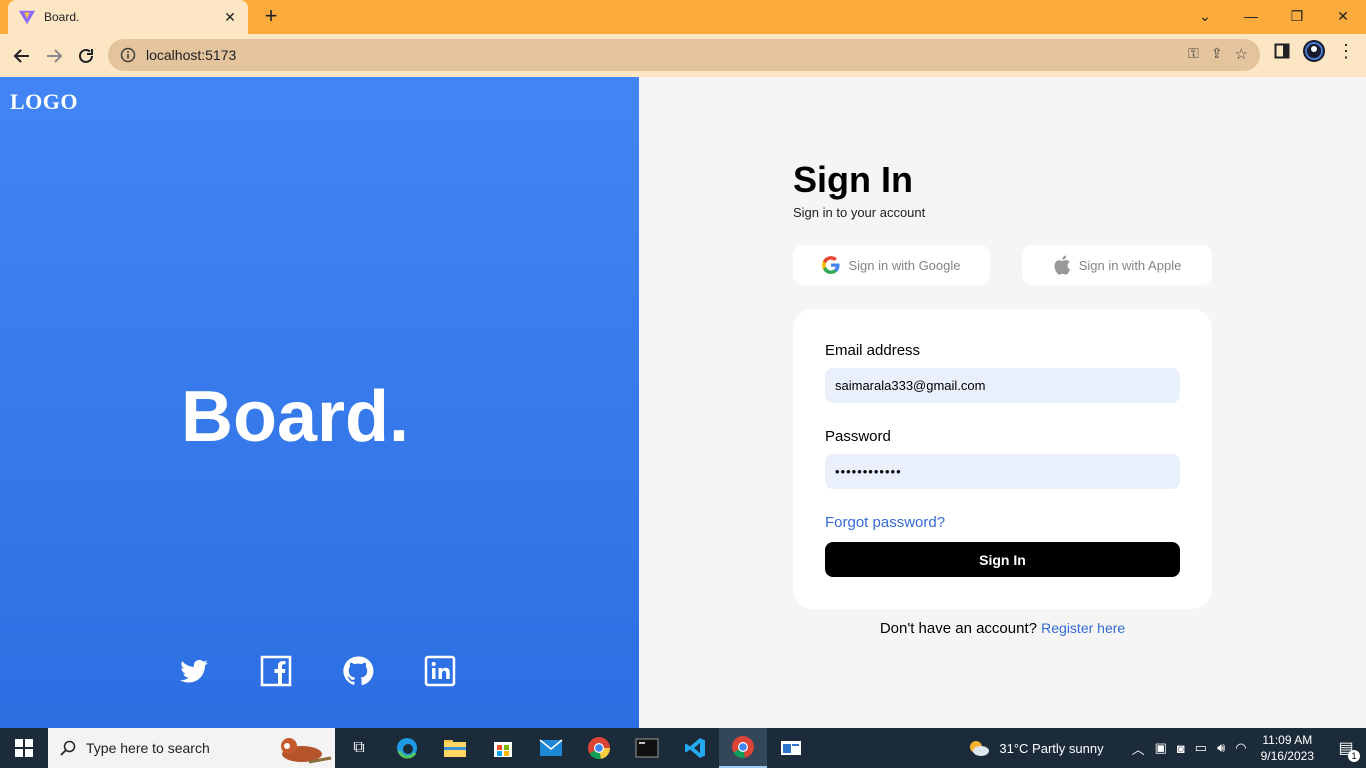 This screenshot has height=768, width=1366. What do you see at coordinates (743, 748) in the screenshot?
I see `chrome-active-icon` at bounding box center [743, 748].